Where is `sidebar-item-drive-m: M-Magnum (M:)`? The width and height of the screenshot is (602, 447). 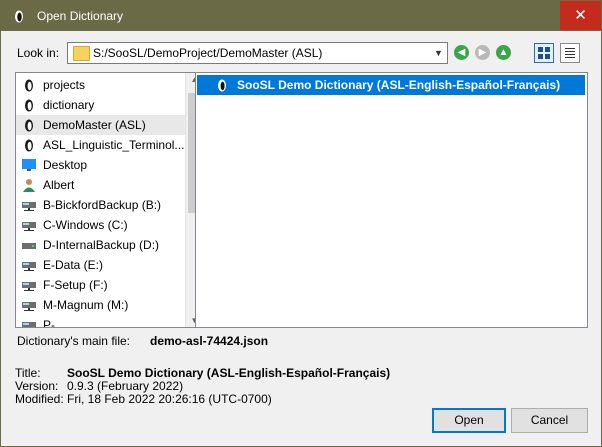 sidebar-item-drive-m: M-Magnum (M:) is located at coordinates (101, 305).